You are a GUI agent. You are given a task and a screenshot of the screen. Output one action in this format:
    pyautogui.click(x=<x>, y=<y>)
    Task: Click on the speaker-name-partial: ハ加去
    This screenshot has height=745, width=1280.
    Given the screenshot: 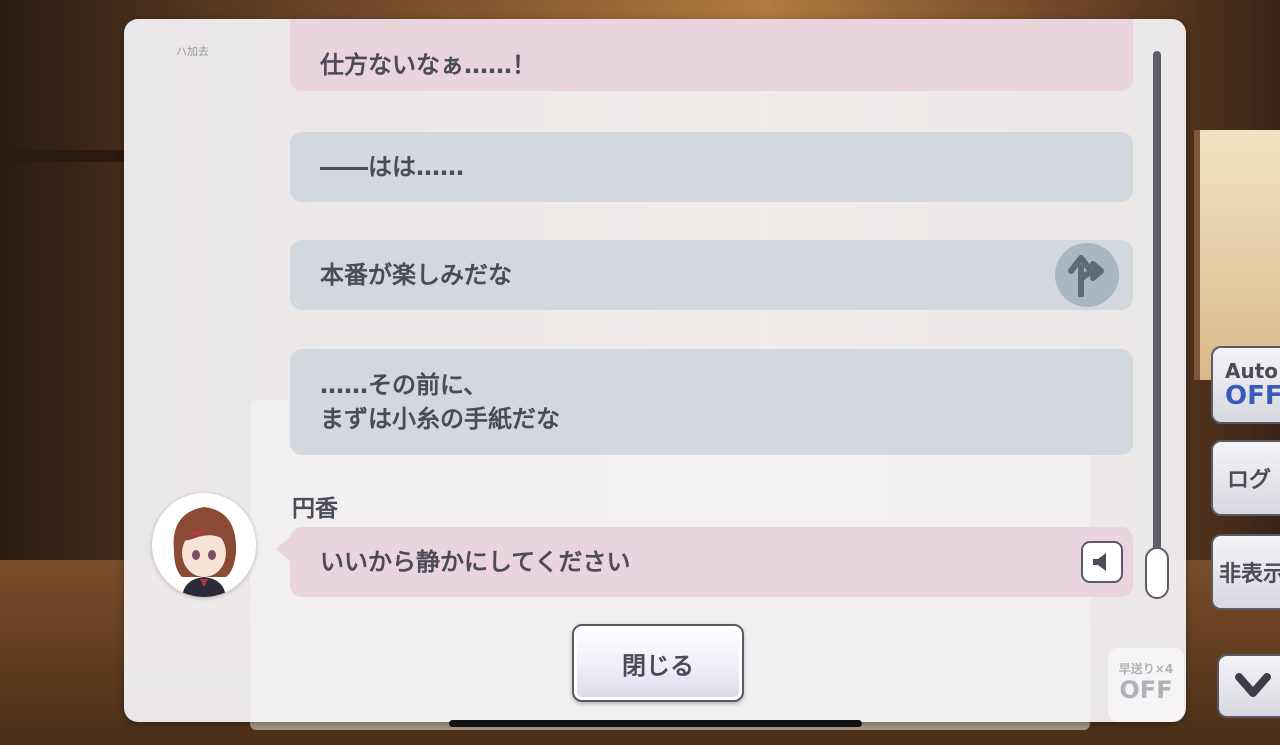 What is the action you would take?
    pyautogui.click(x=192, y=51)
    